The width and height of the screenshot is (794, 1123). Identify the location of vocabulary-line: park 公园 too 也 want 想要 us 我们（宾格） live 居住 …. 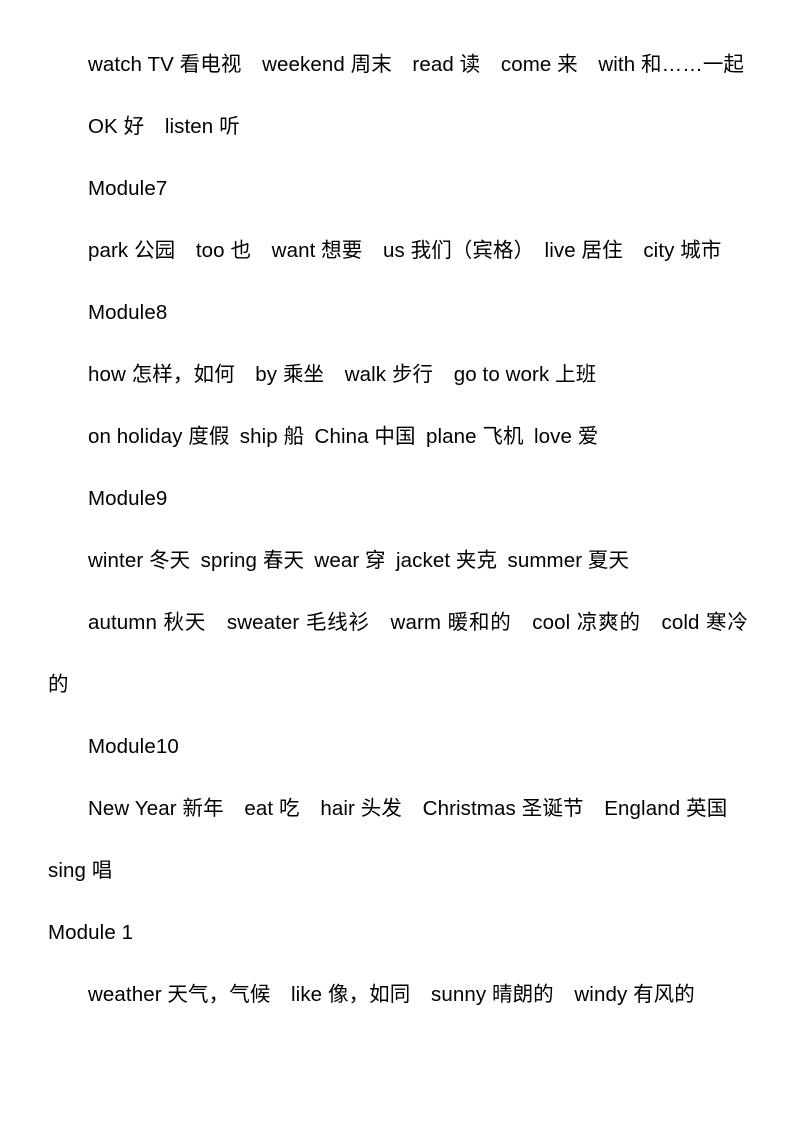
(398, 251).